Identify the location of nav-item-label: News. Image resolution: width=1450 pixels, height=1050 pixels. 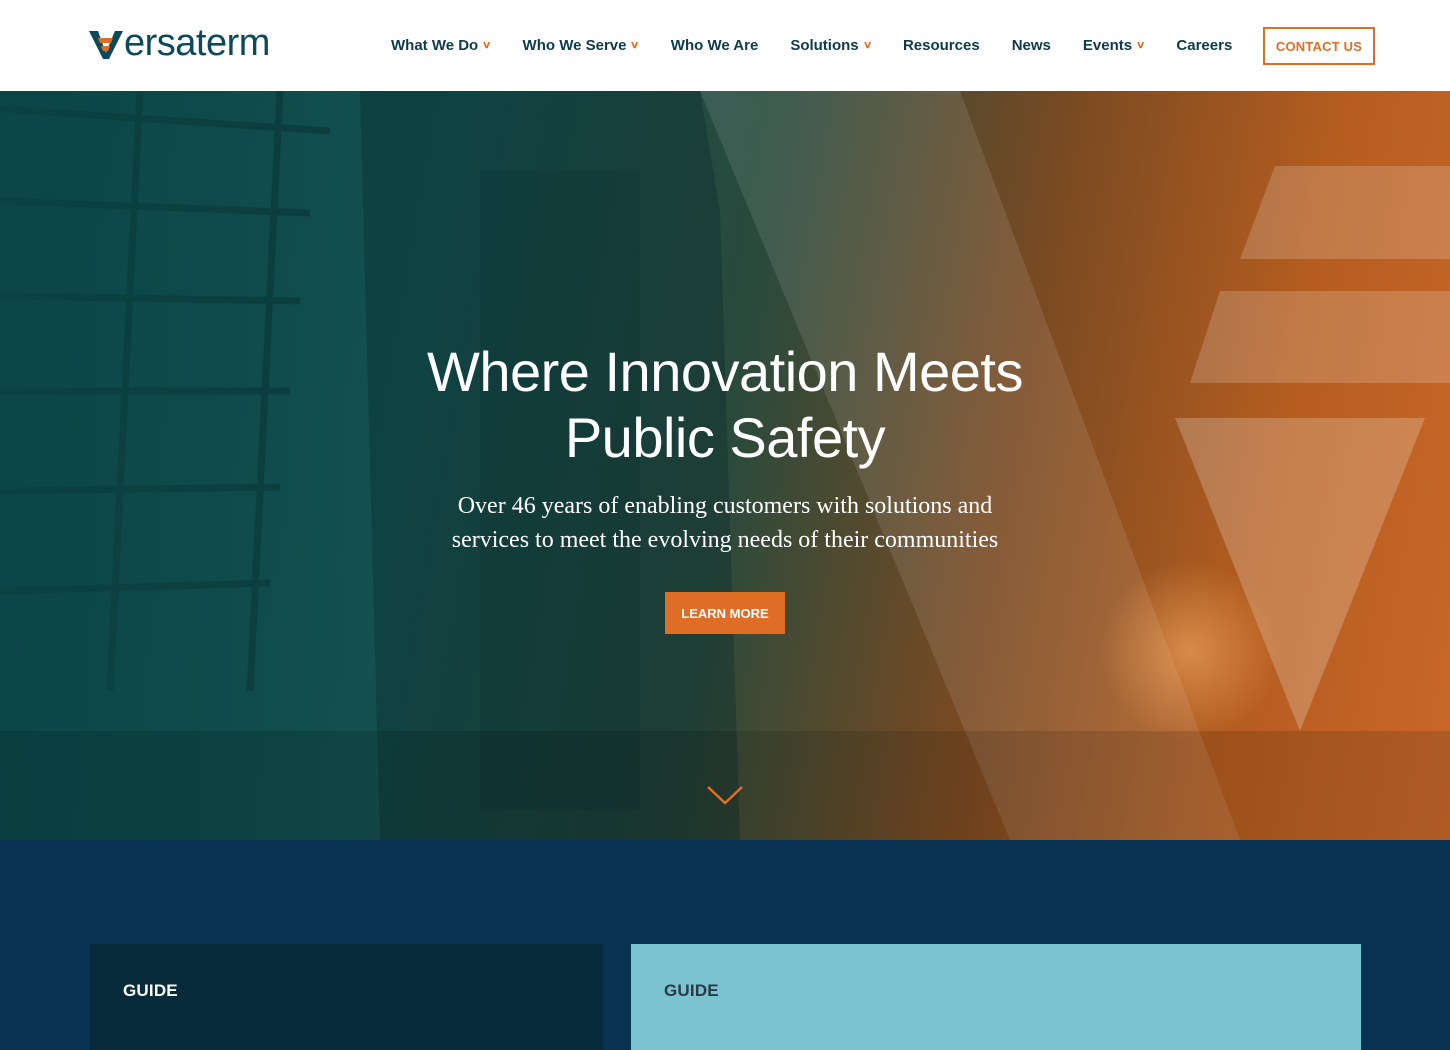
(1031, 45).